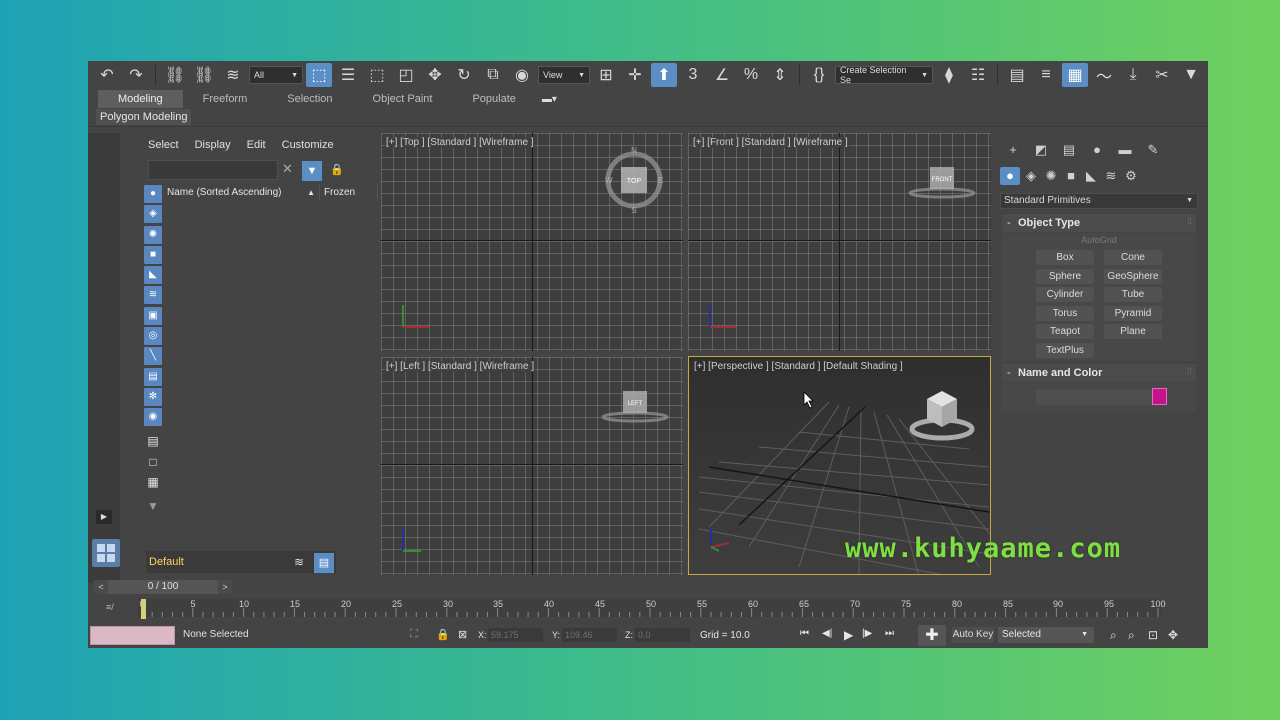 This screenshot has height=720, width=1280. What do you see at coordinates (1099, 240) in the screenshot?
I see `autogrid-checkbox: AutoGrid` at bounding box center [1099, 240].